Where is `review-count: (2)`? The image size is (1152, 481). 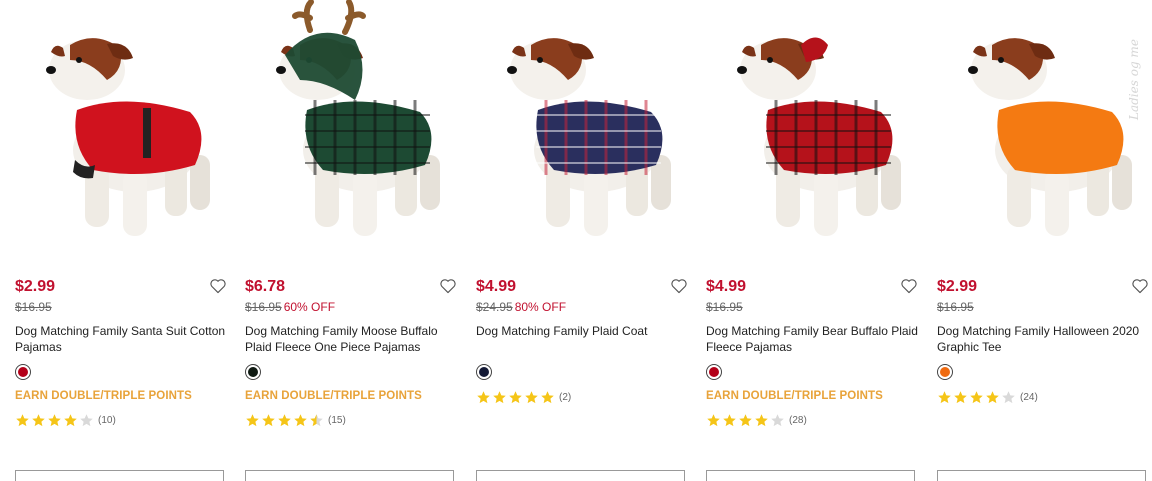
review-count: (2) is located at coordinates (565, 397).